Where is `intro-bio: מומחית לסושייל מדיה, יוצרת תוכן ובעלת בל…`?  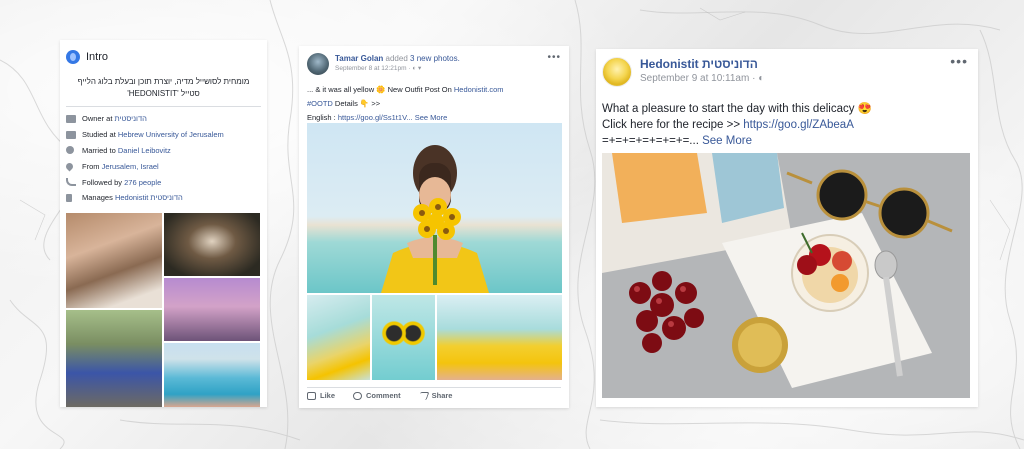 intro-bio: מומחית לסושייל מדיה, יוצרת תוכן ובעלת בל… is located at coordinates (163, 87).